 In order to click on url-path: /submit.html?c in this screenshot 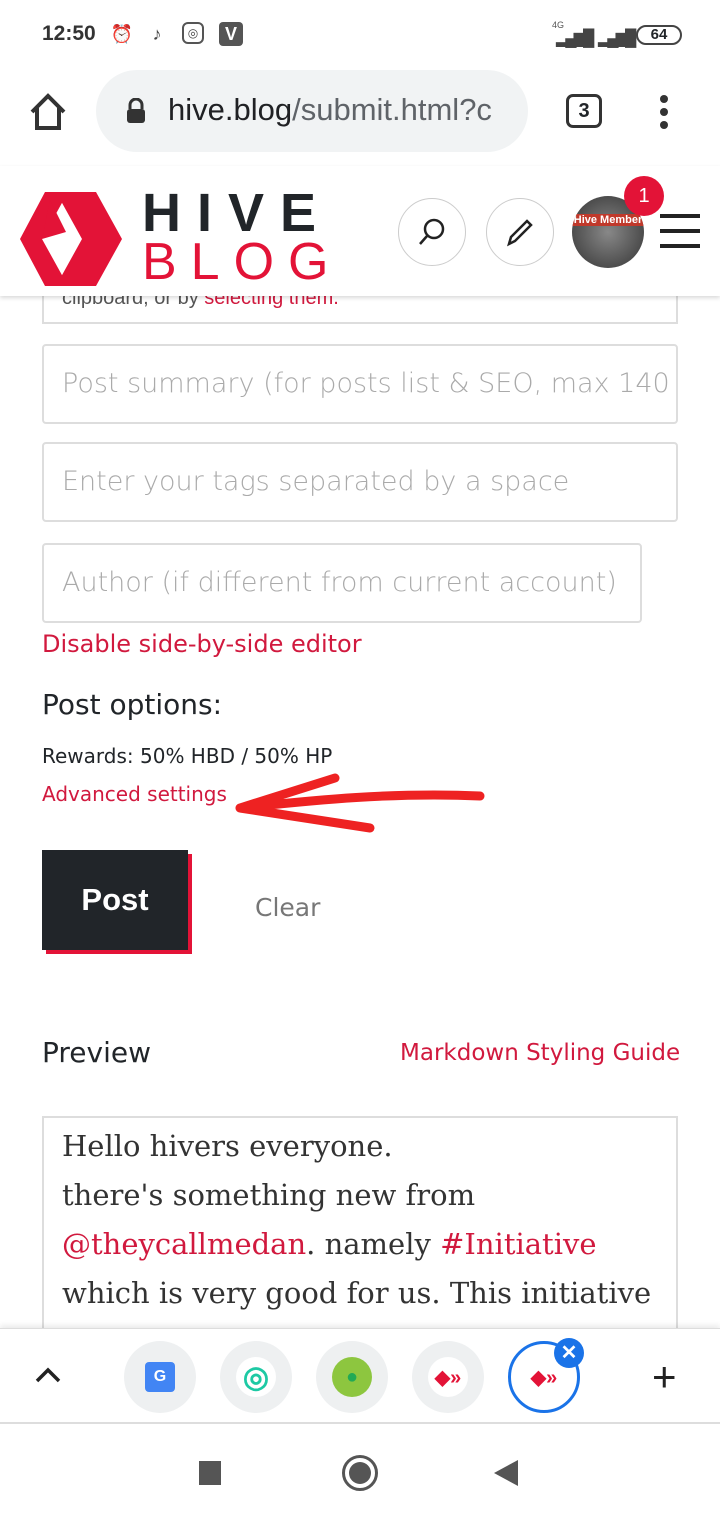, I will do `click(392, 109)`.